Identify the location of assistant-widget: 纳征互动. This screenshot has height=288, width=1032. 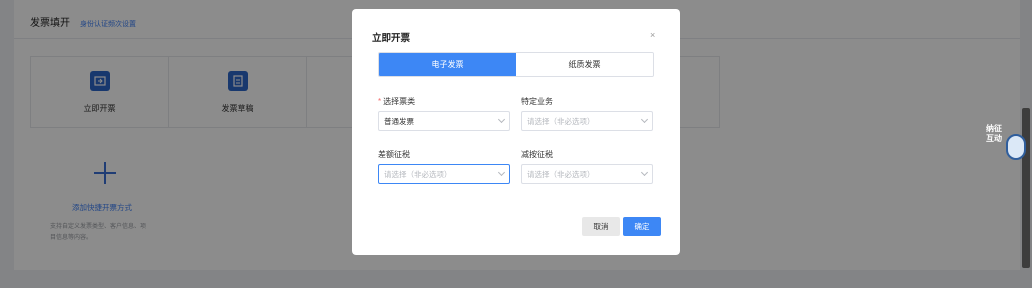
(1008, 144).